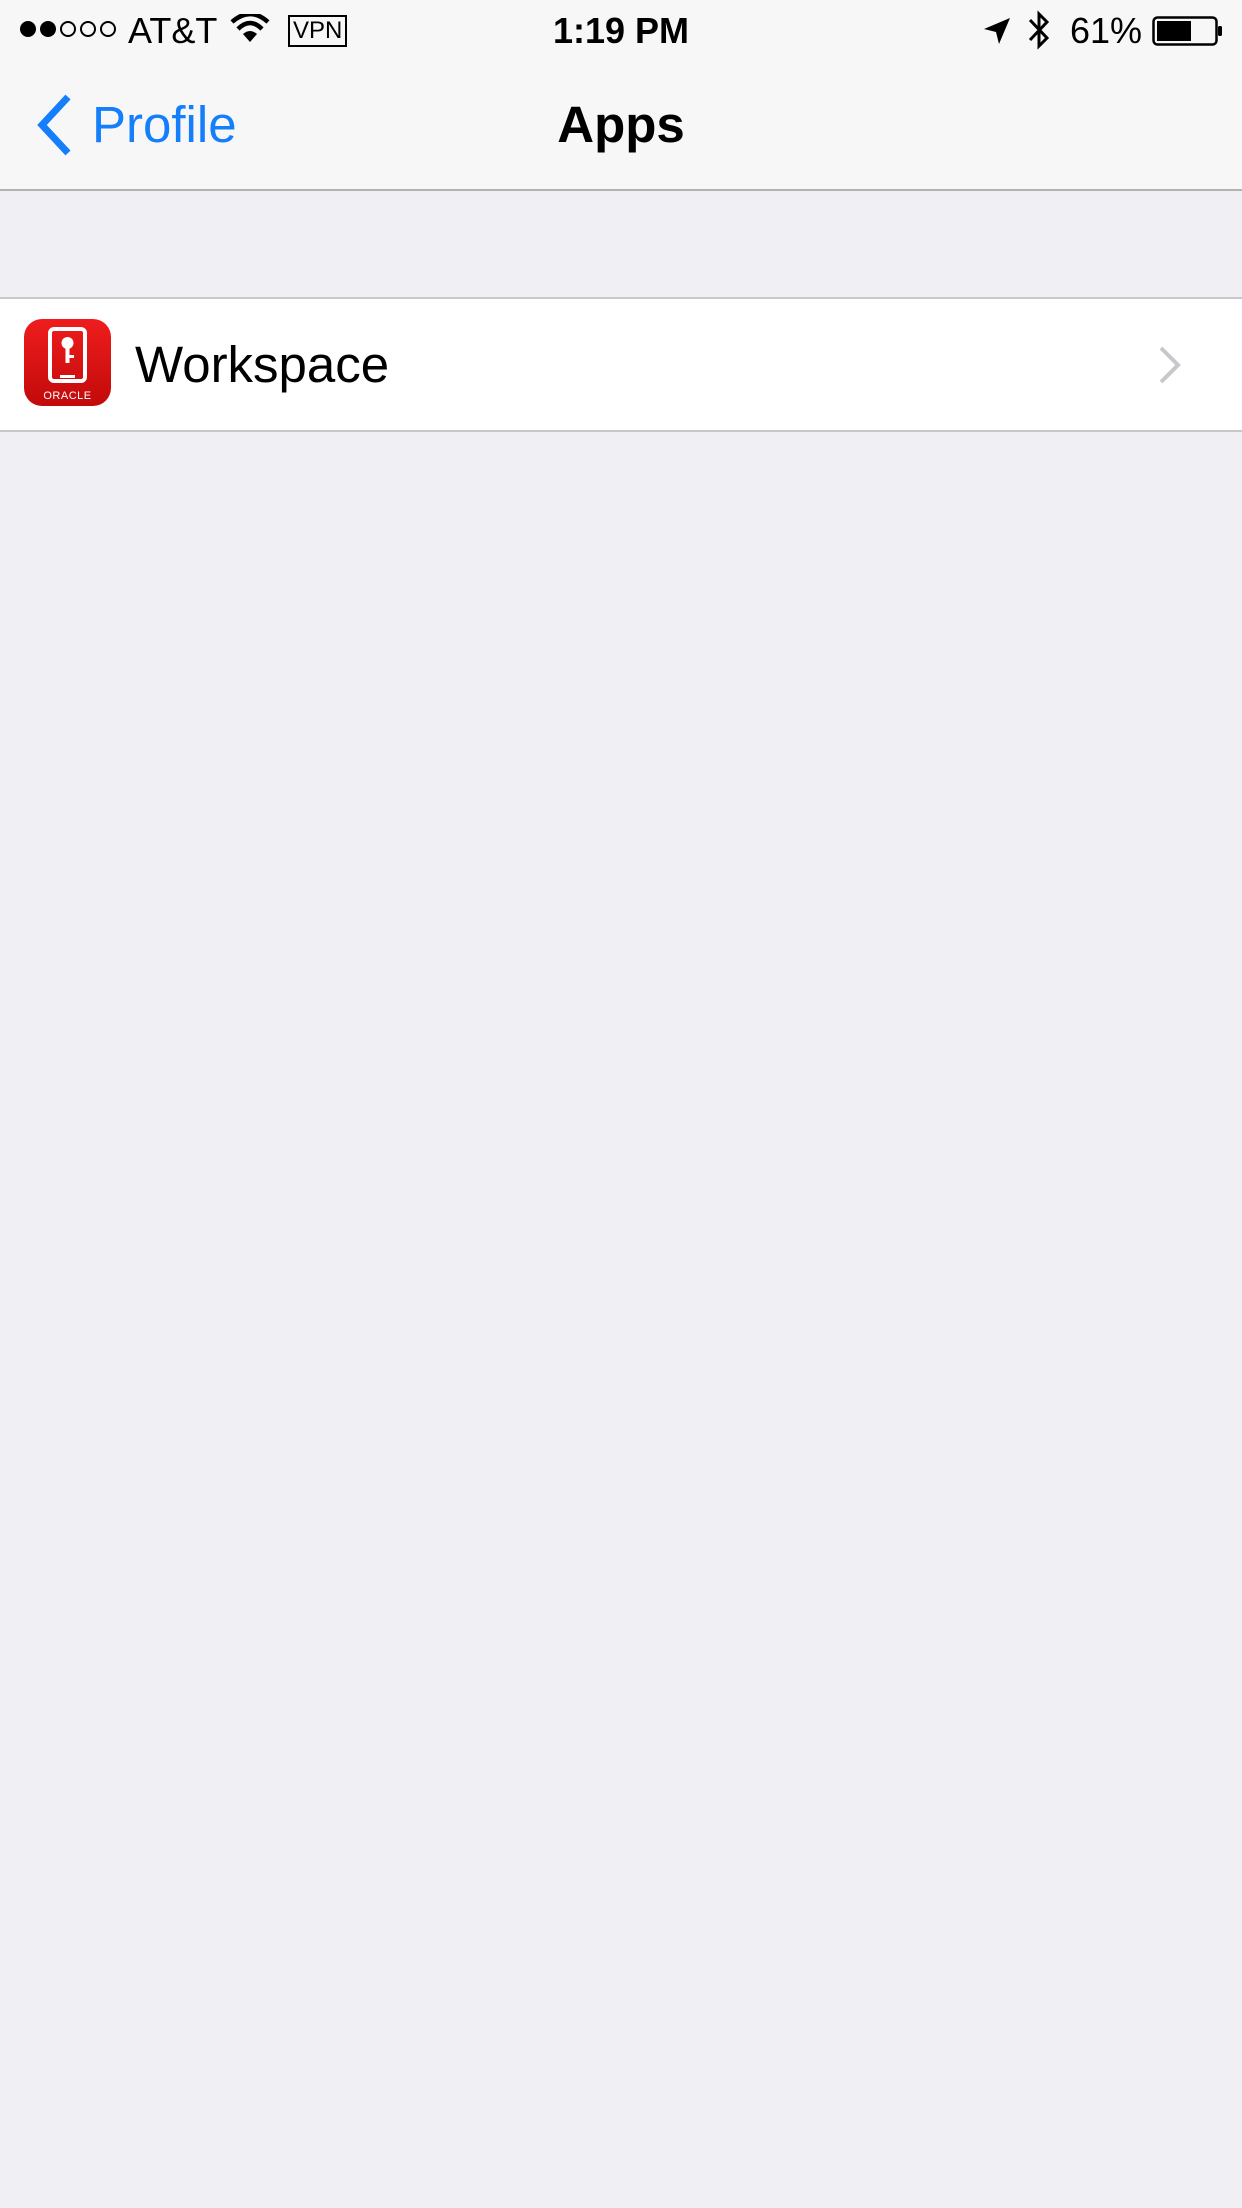  I want to click on oracle-logo-text: ORACLE, so click(67, 396).